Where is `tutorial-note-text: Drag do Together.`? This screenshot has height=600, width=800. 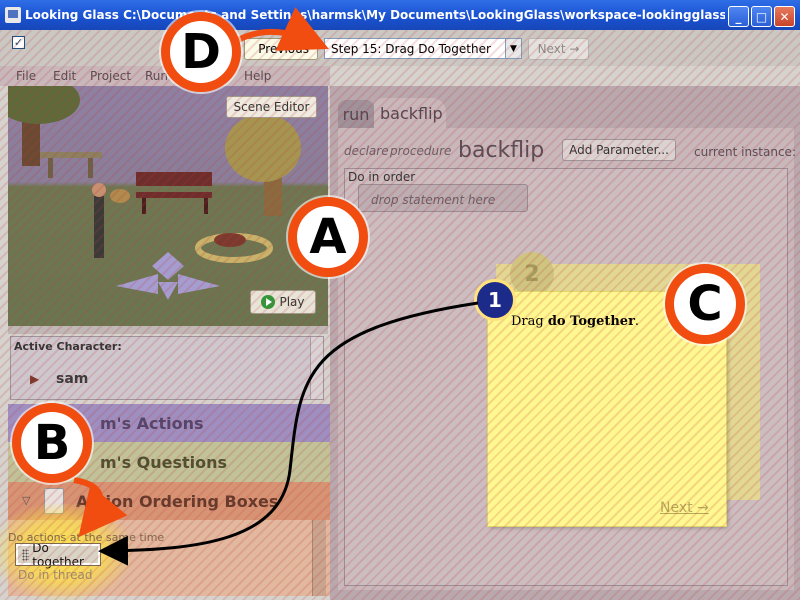 tutorial-note-text: Drag do Together. is located at coordinates (575, 321).